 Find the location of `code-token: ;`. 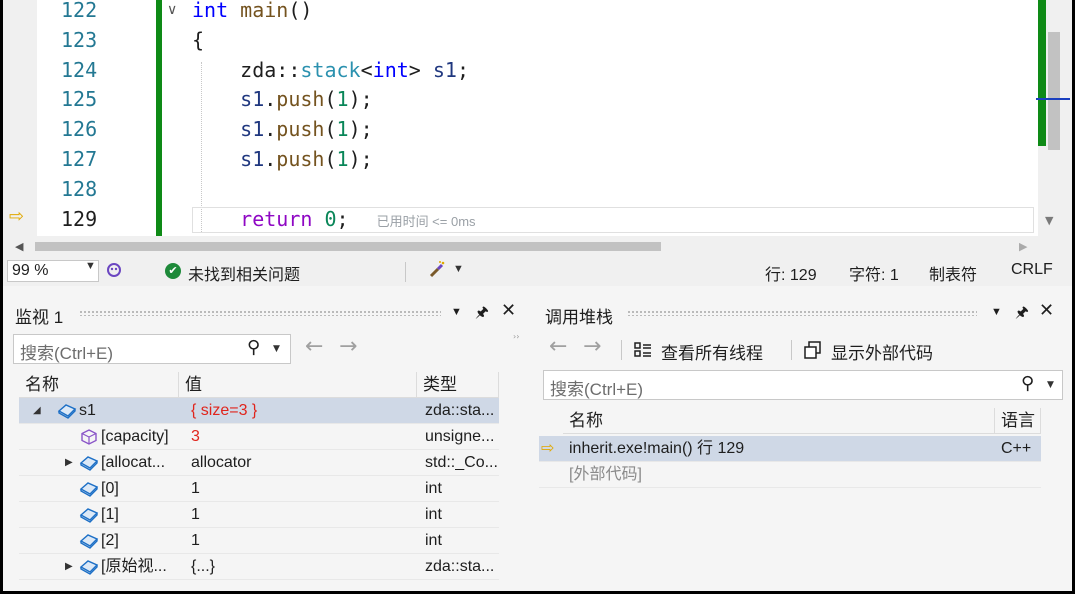

code-token: ; is located at coordinates (463, 69).